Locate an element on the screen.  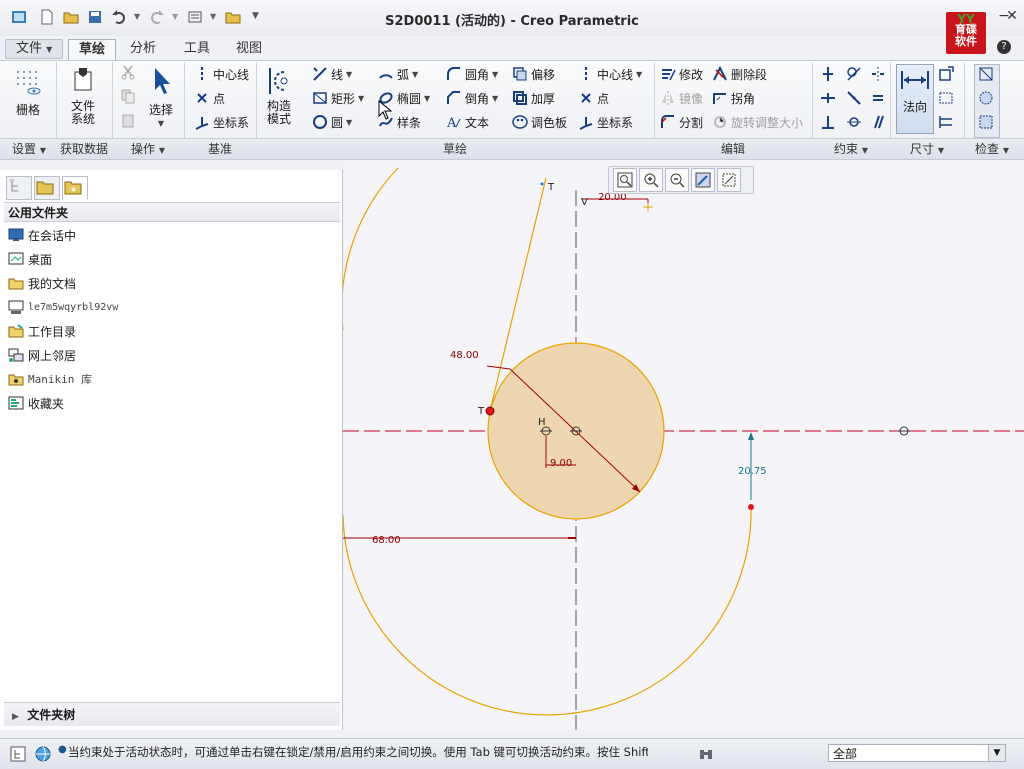
group-editing: 编辑 is located at coordinates (733, 149).